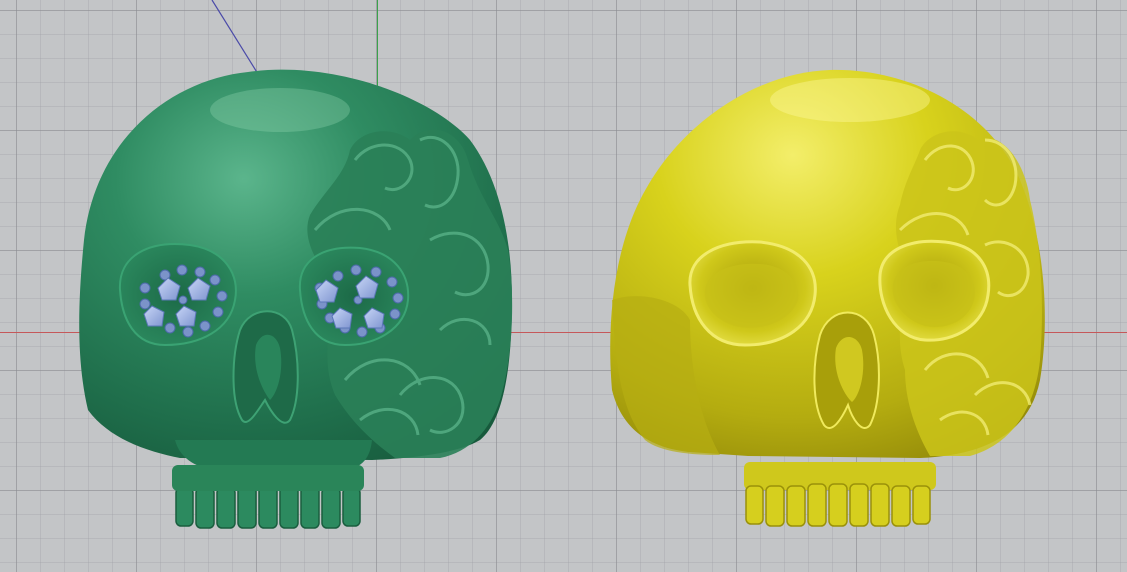 This screenshot has width=1127, height=572. What do you see at coordinates (268, 507) in the screenshot?
I see `green-teeth` at bounding box center [268, 507].